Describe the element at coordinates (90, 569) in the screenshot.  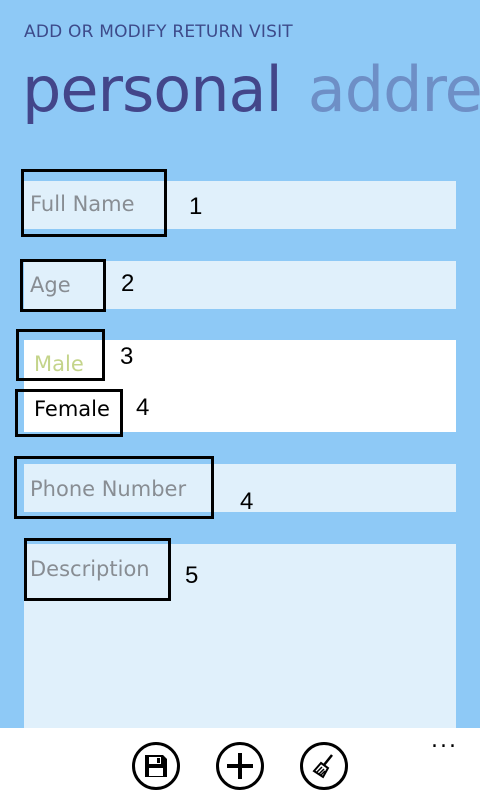
I see `description-placeholder: Description` at that location.